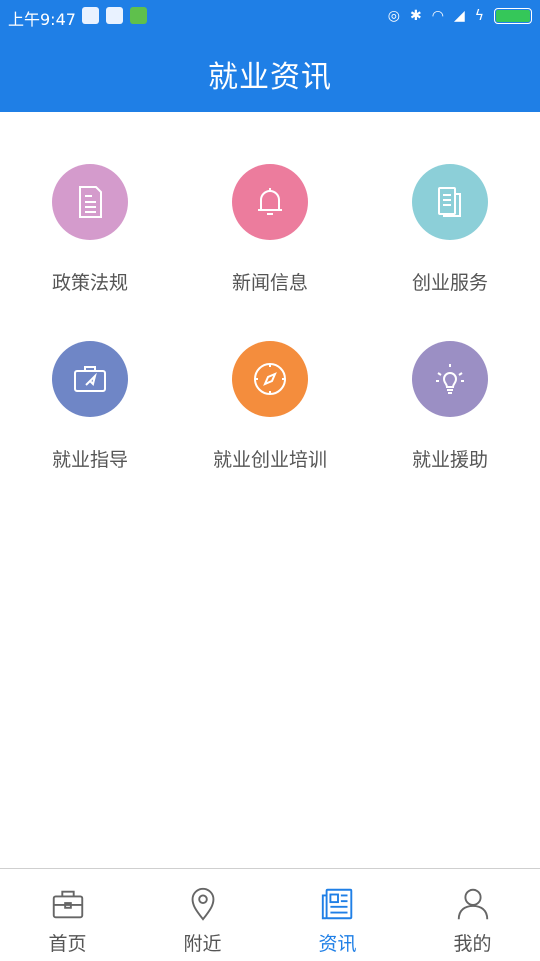  Describe the element at coordinates (90, 379) in the screenshot. I see `briefcase-arrow-icon` at that location.